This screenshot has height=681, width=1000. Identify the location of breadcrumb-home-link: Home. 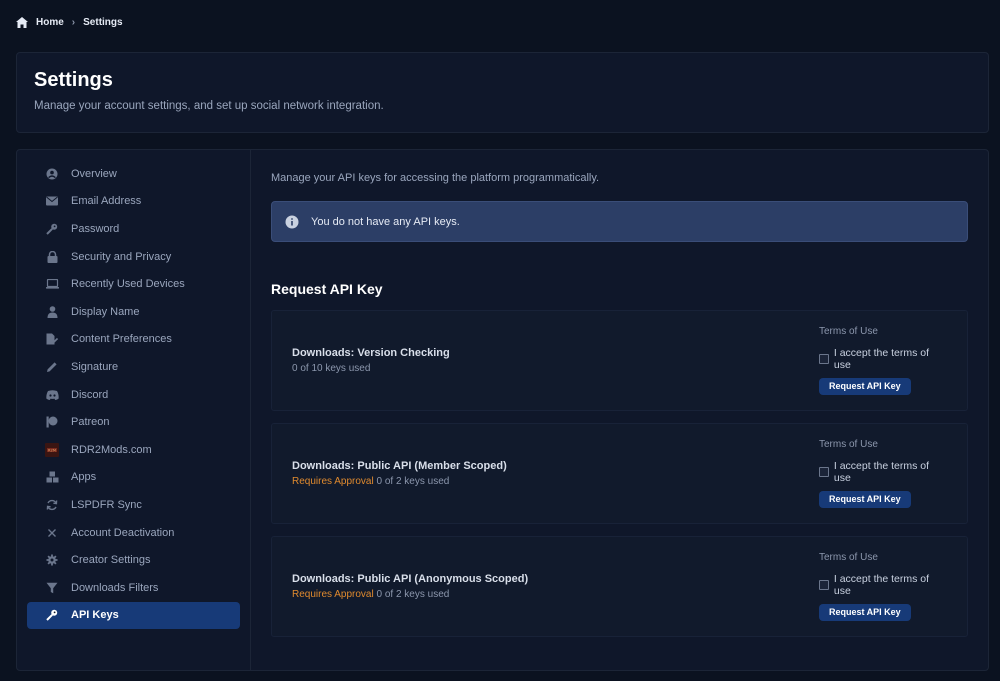
(50, 22).